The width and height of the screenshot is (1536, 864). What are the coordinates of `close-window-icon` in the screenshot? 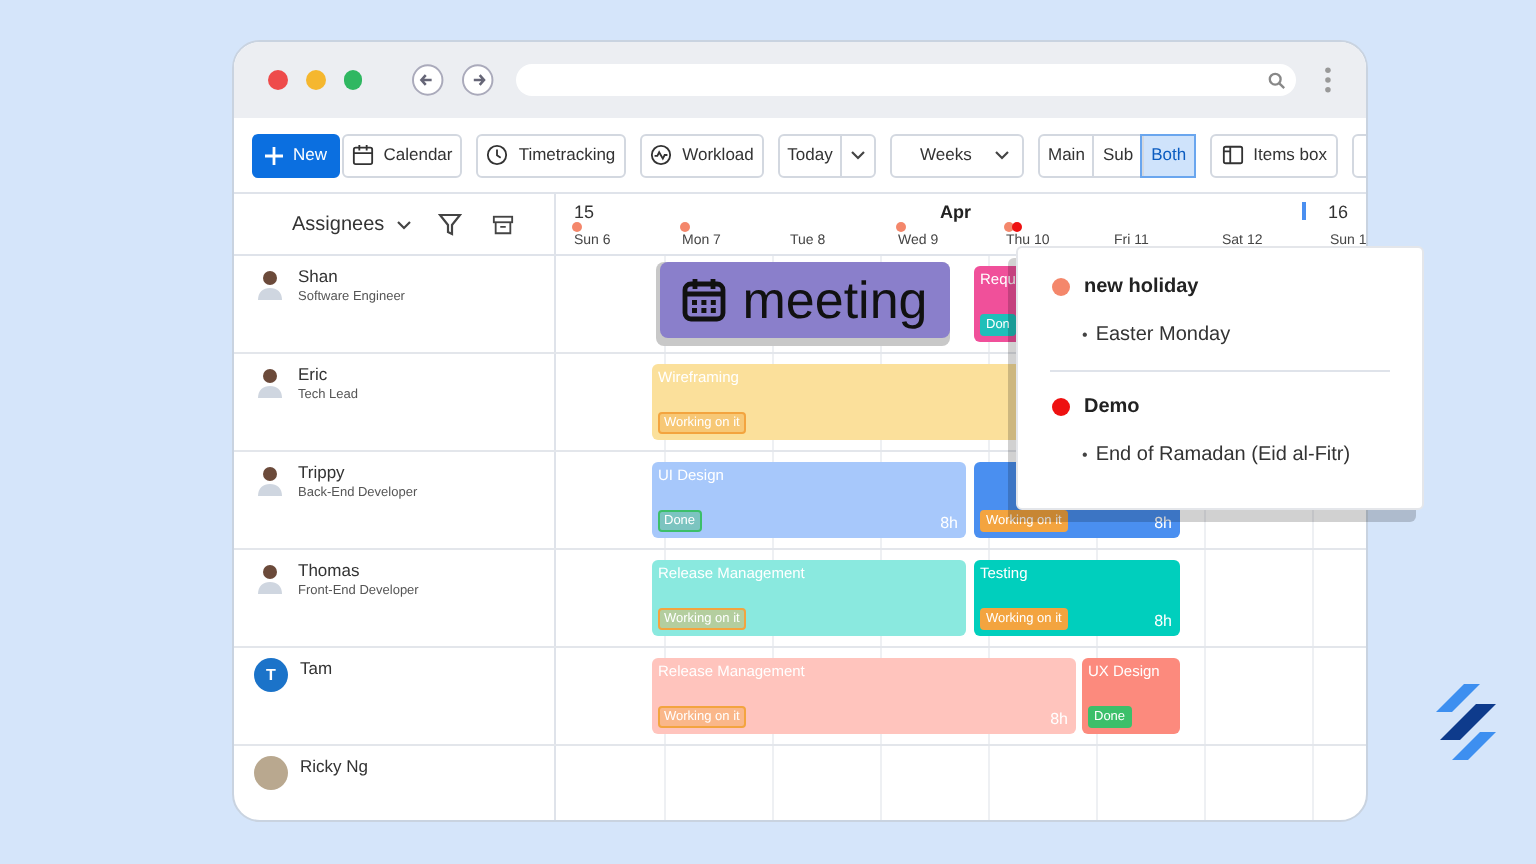 It's located at (278, 80).